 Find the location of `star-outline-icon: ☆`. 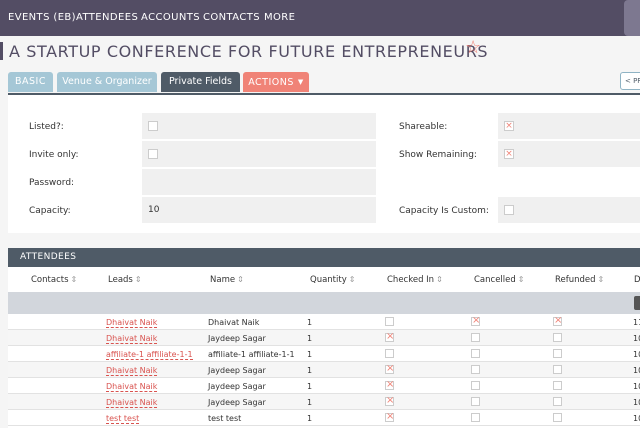

star-outline-icon: ☆ is located at coordinates (473, 48).